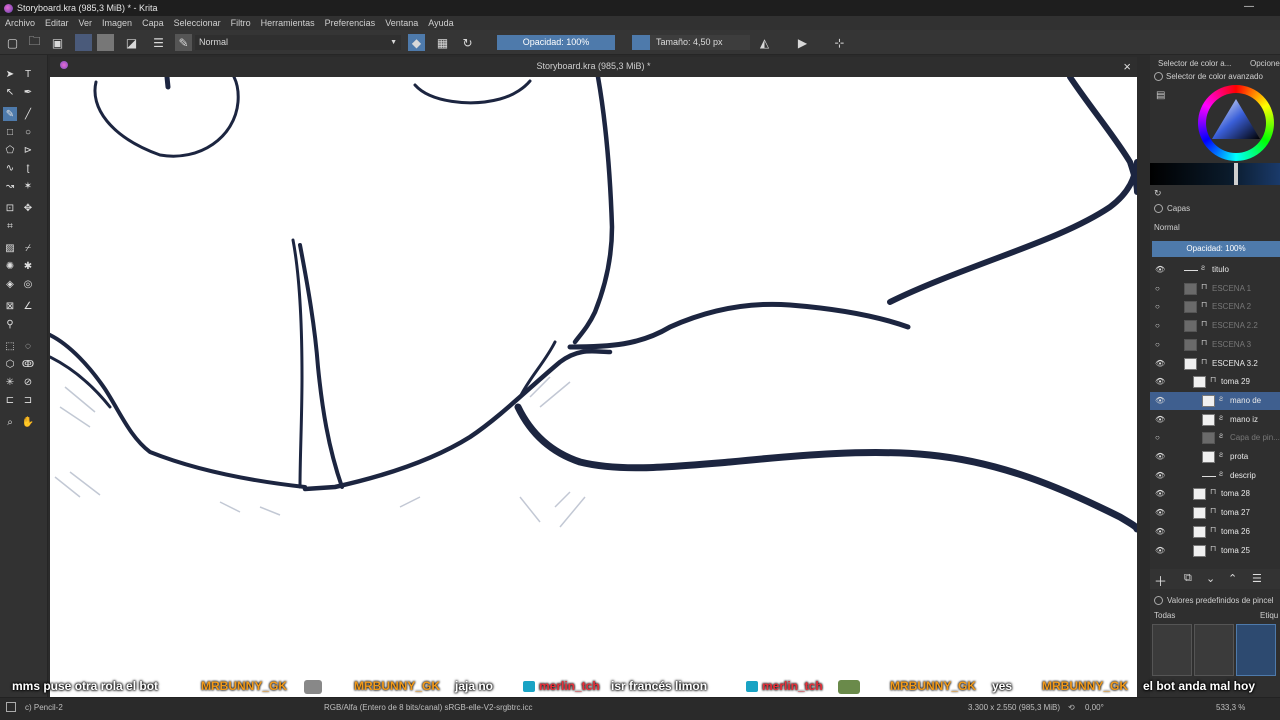  I want to click on opacity-slider: Opacidad: 100%, so click(556, 42).